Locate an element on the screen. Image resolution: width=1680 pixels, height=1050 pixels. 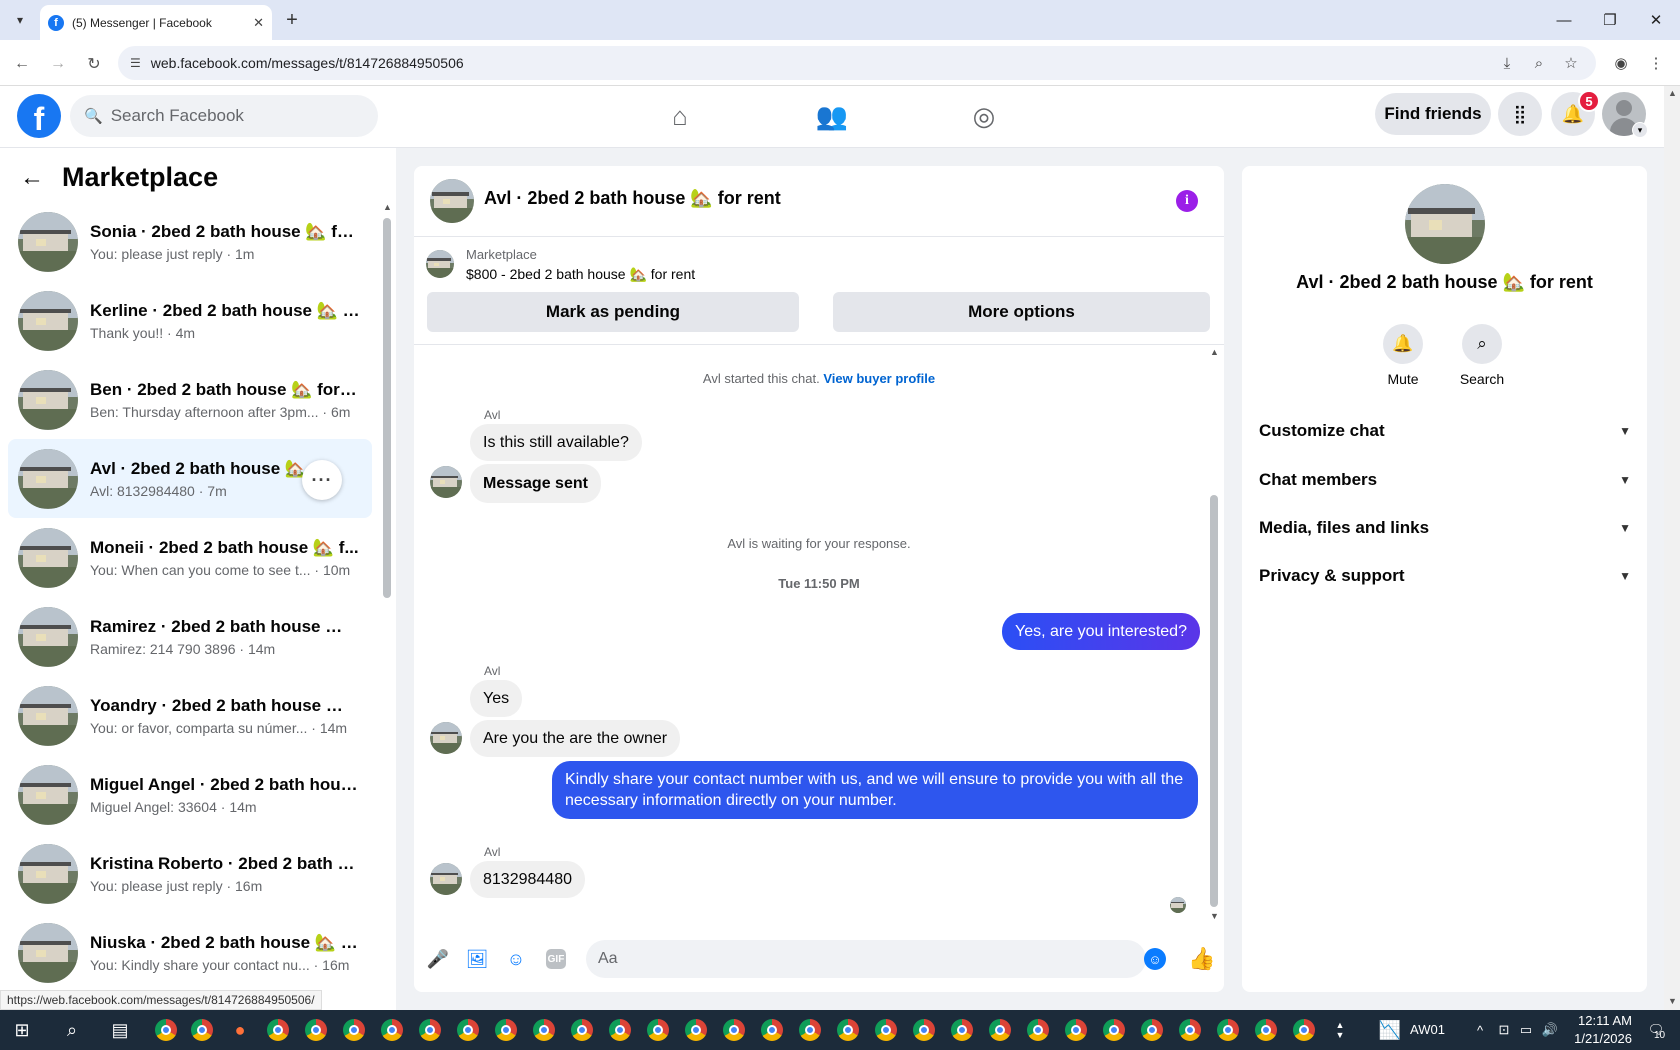
info-avatar is located at coordinates (1445, 224).